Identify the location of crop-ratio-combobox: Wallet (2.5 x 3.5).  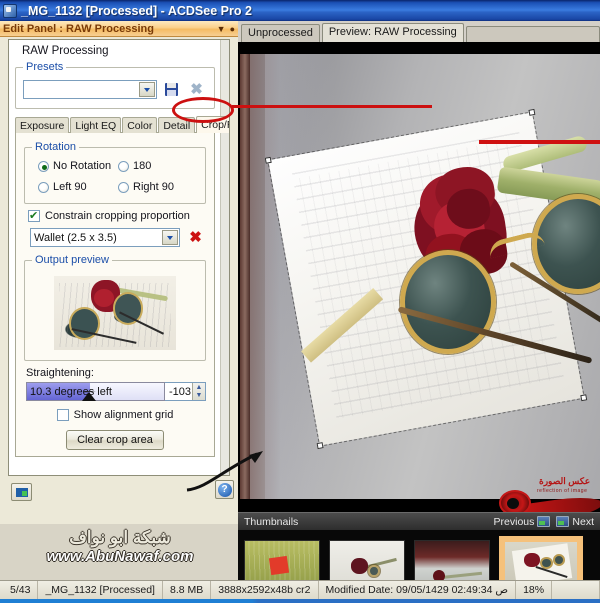
(105, 237).